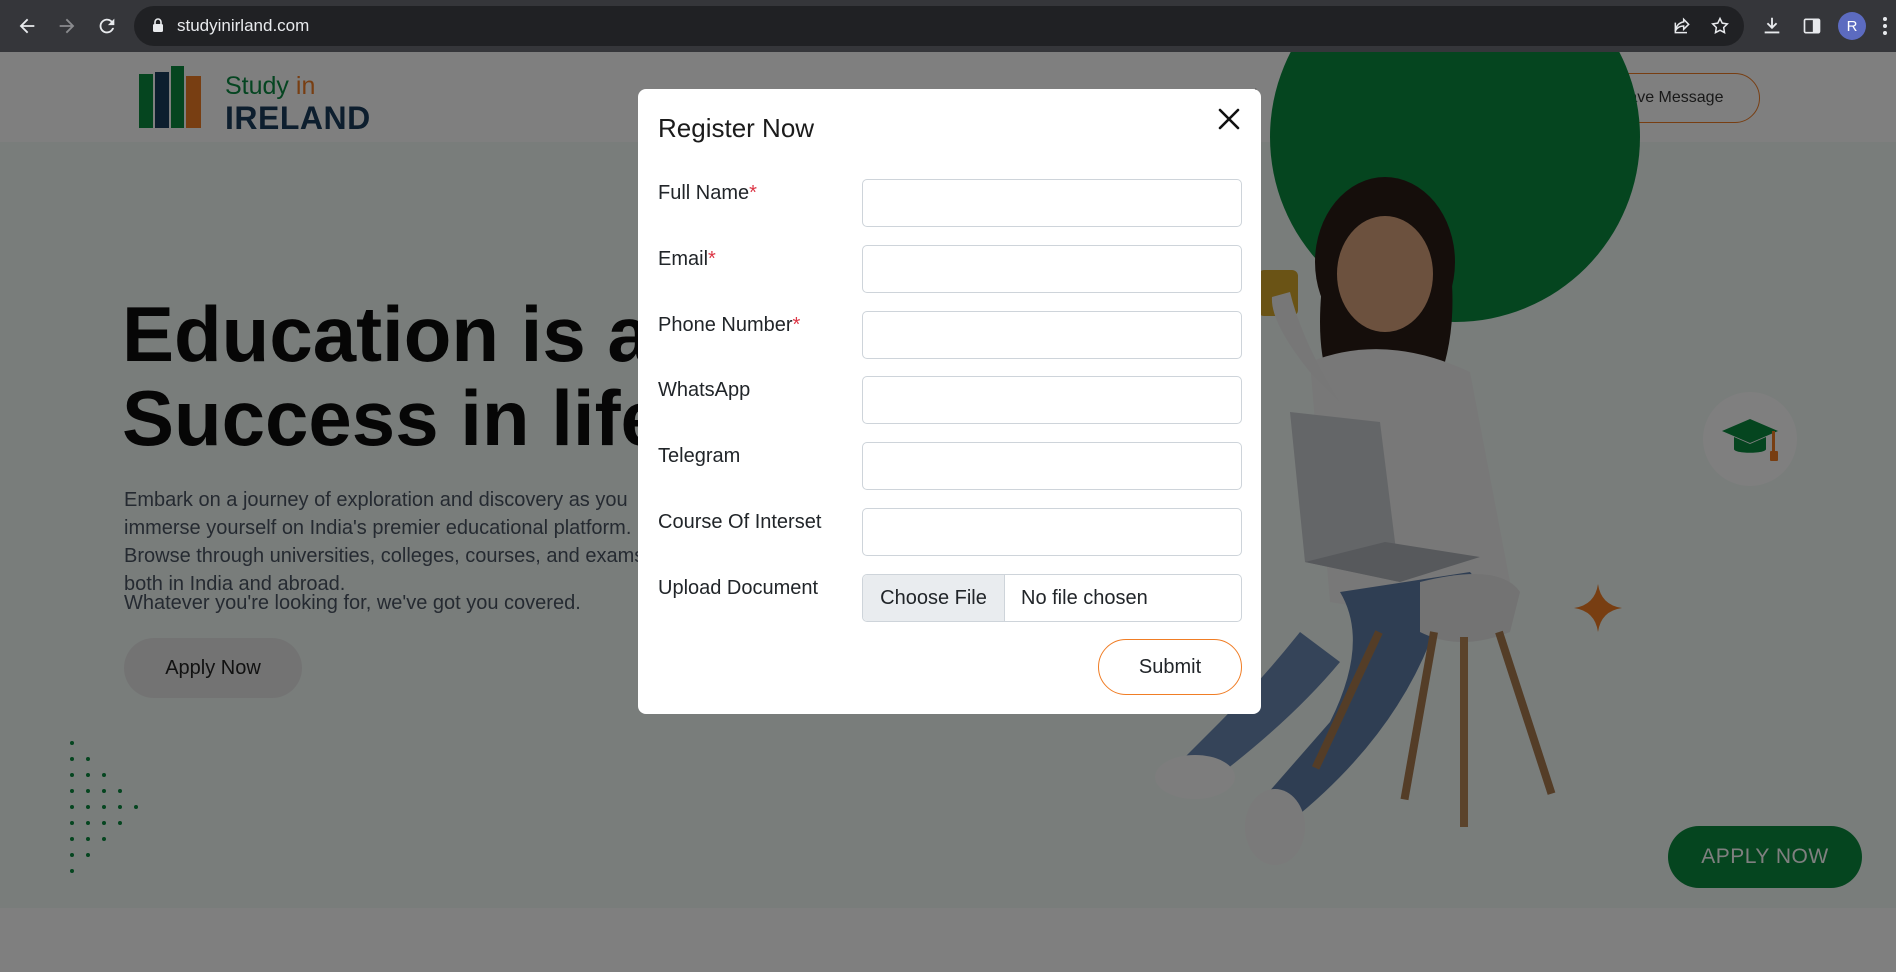  What do you see at coordinates (687, 259) in the screenshot?
I see `email-label: Email*` at bounding box center [687, 259].